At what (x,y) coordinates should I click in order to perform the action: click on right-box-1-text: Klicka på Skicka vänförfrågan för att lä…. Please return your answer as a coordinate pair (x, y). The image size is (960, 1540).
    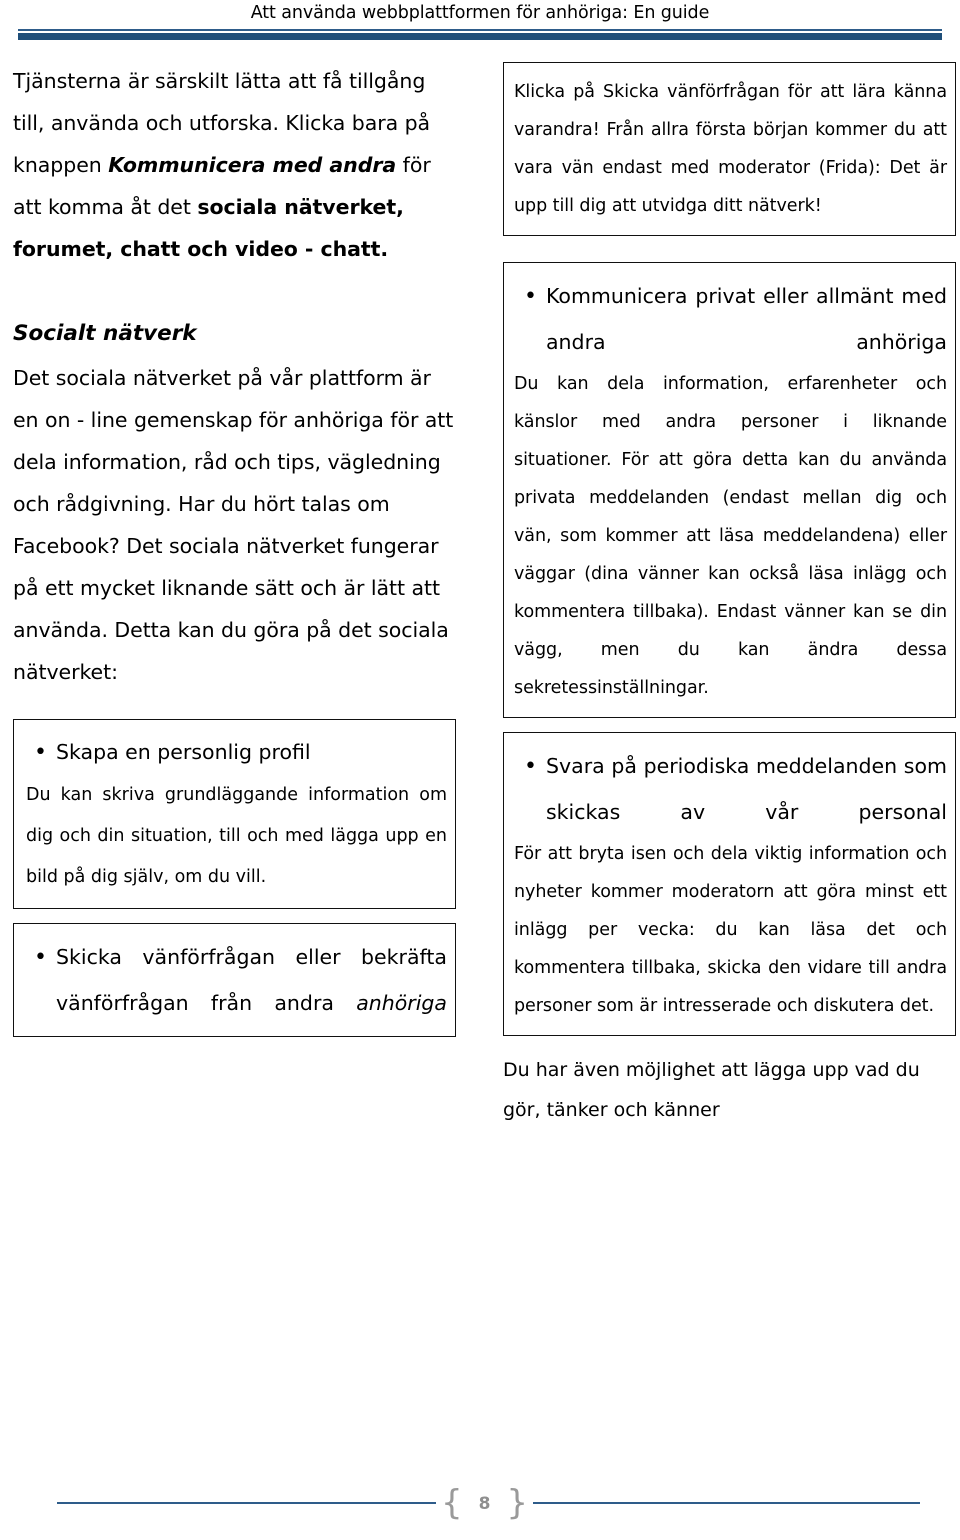
    Looking at the image, I should click on (730, 149).